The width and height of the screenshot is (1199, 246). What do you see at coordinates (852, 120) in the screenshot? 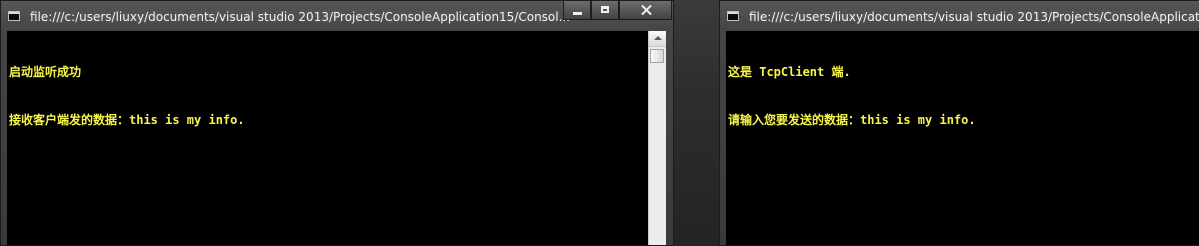
I see `console-line: 请输入您要发送的数据：this is my info.` at bounding box center [852, 120].